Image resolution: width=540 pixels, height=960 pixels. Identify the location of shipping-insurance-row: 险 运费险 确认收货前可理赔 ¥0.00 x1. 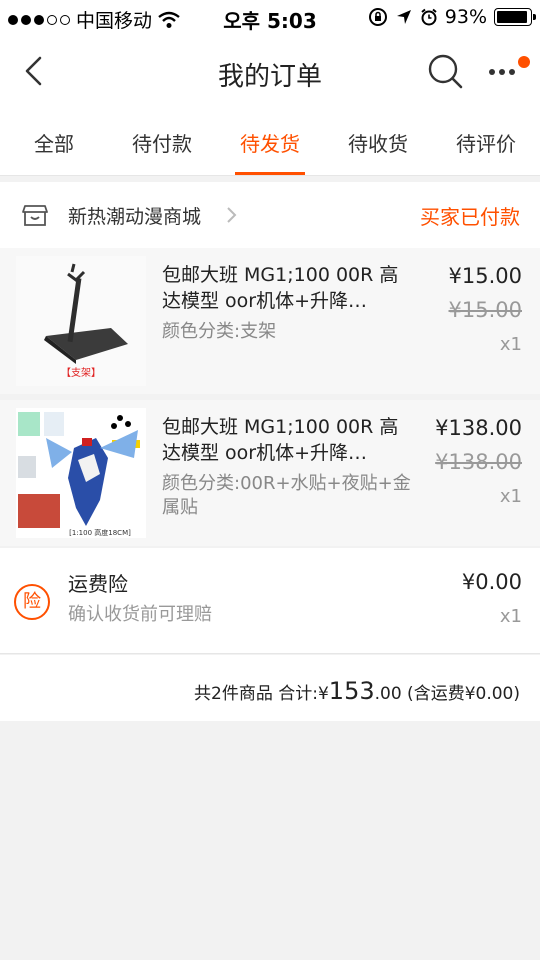
(270, 601).